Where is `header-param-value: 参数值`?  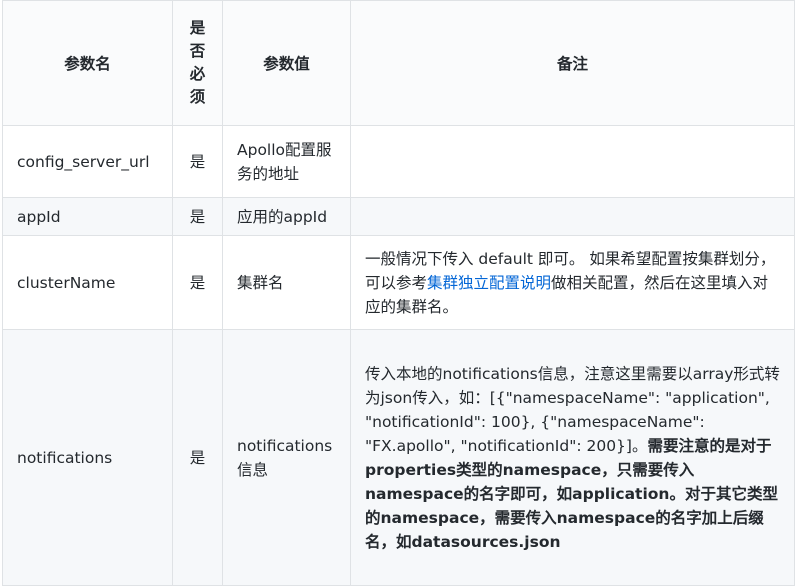 header-param-value: 参数值 is located at coordinates (287, 63).